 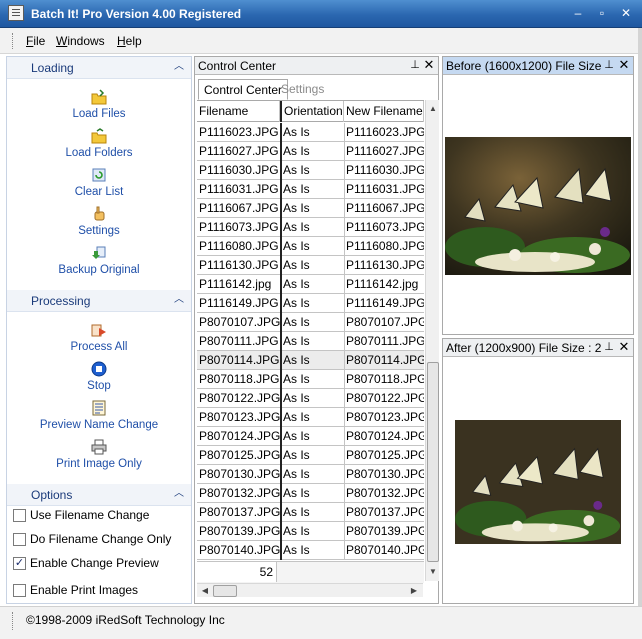 I want to click on table-row: P1116027.JPG As Is P1116027.JPG, so click(x=310, y=151).